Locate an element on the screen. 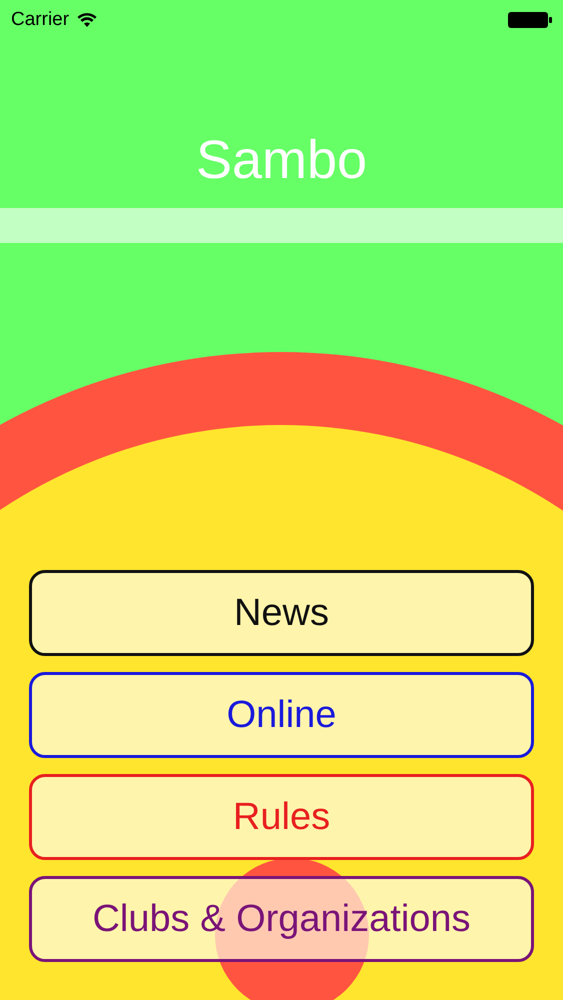  menu-button: News is located at coordinates (281, 613).